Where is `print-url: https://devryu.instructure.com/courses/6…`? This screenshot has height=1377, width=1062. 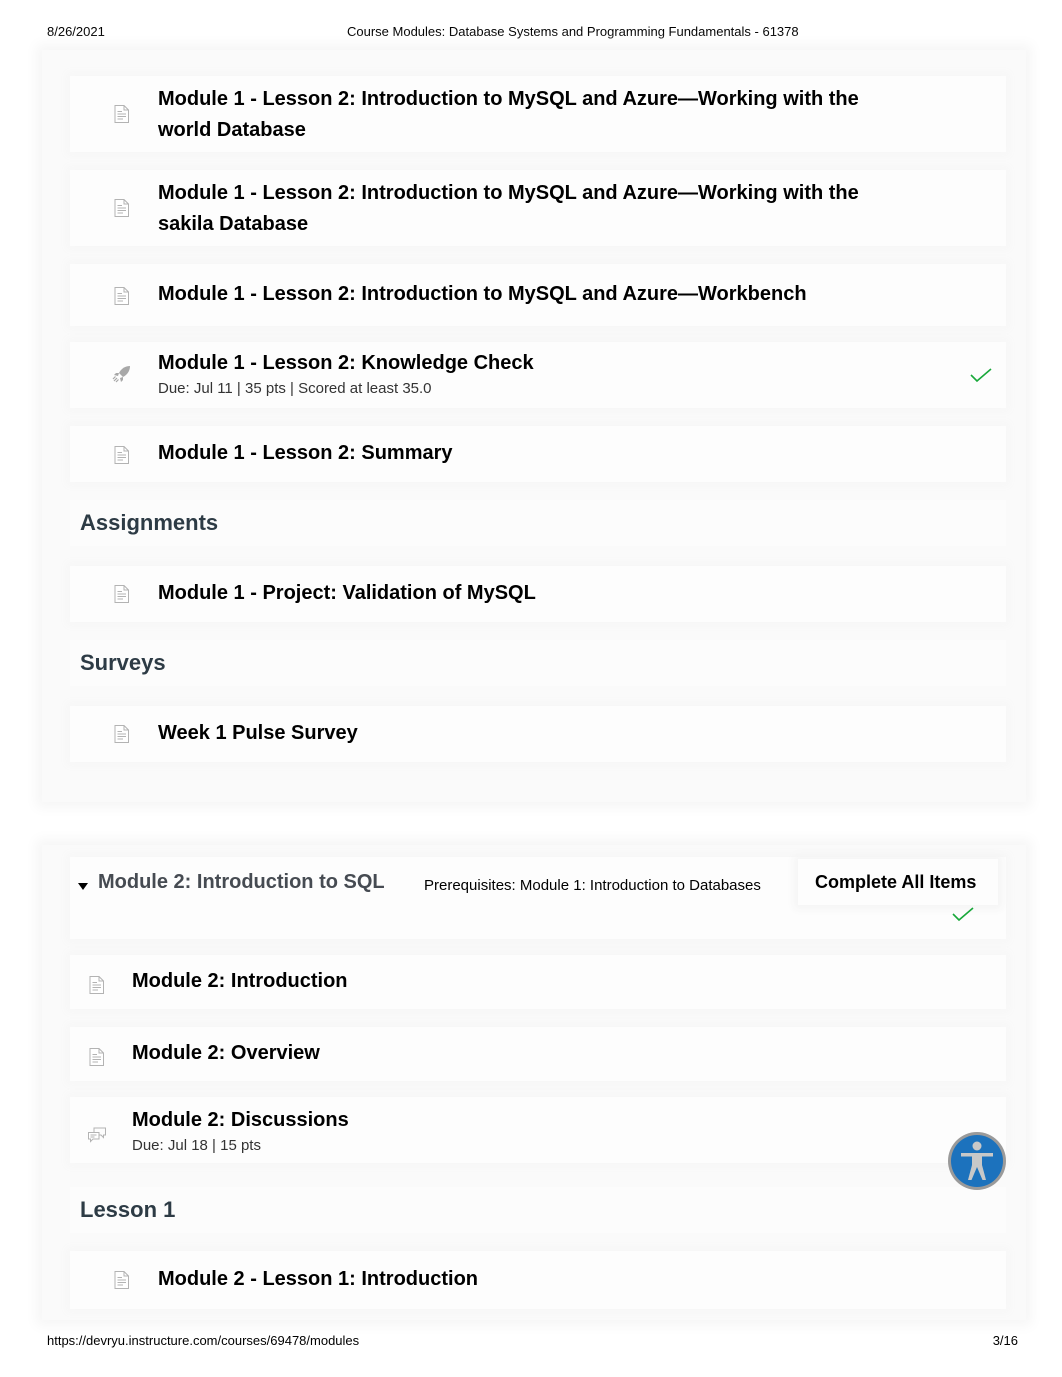
print-url: https://devryu.instructure.com/courses/6… is located at coordinates (203, 1340).